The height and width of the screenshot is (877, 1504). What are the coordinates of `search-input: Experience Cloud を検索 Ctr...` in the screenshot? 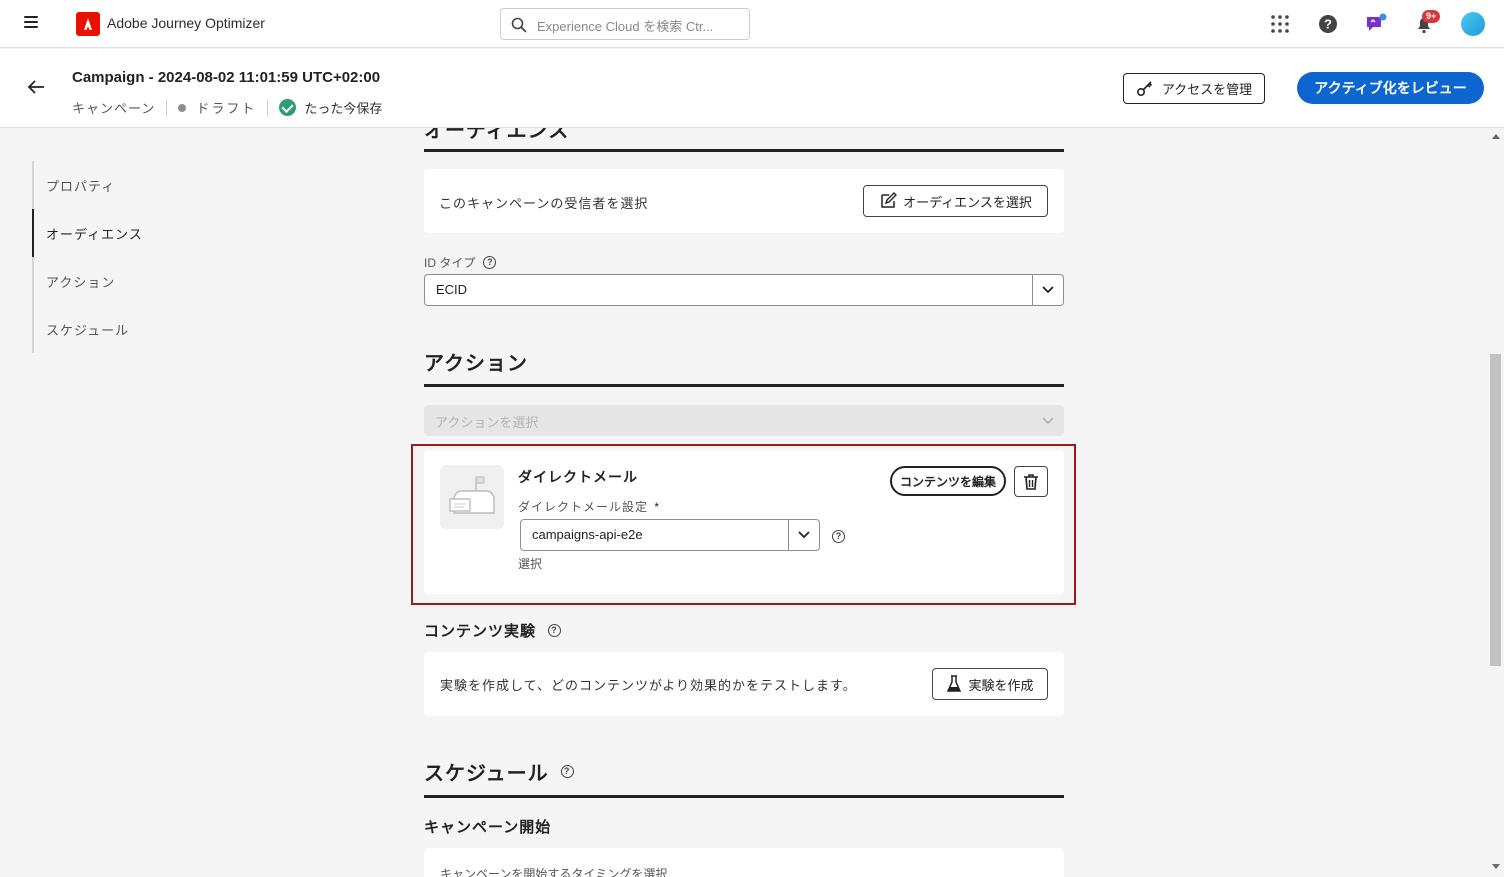 It's located at (625, 24).